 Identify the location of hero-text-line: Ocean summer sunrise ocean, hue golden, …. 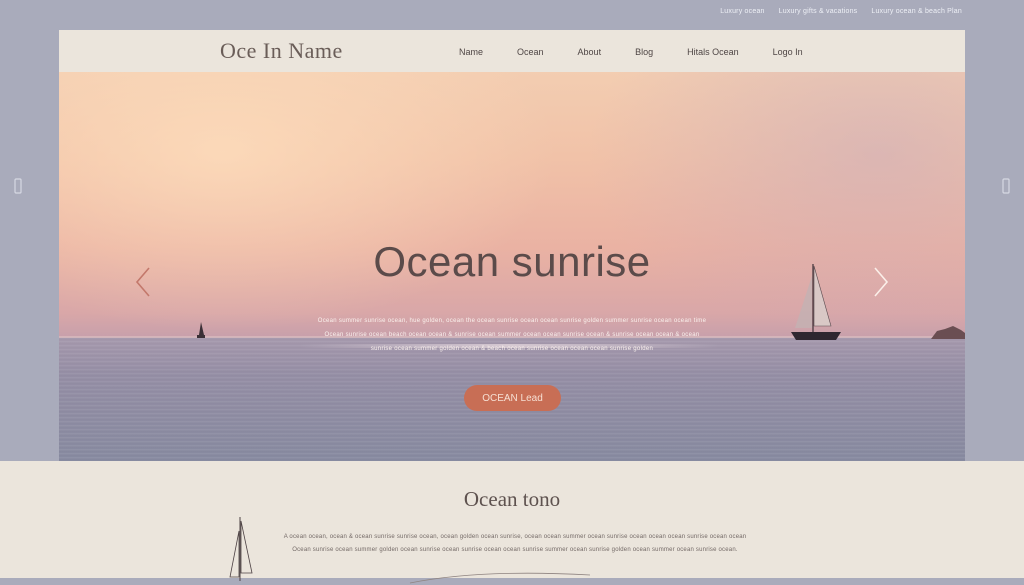
(512, 321).